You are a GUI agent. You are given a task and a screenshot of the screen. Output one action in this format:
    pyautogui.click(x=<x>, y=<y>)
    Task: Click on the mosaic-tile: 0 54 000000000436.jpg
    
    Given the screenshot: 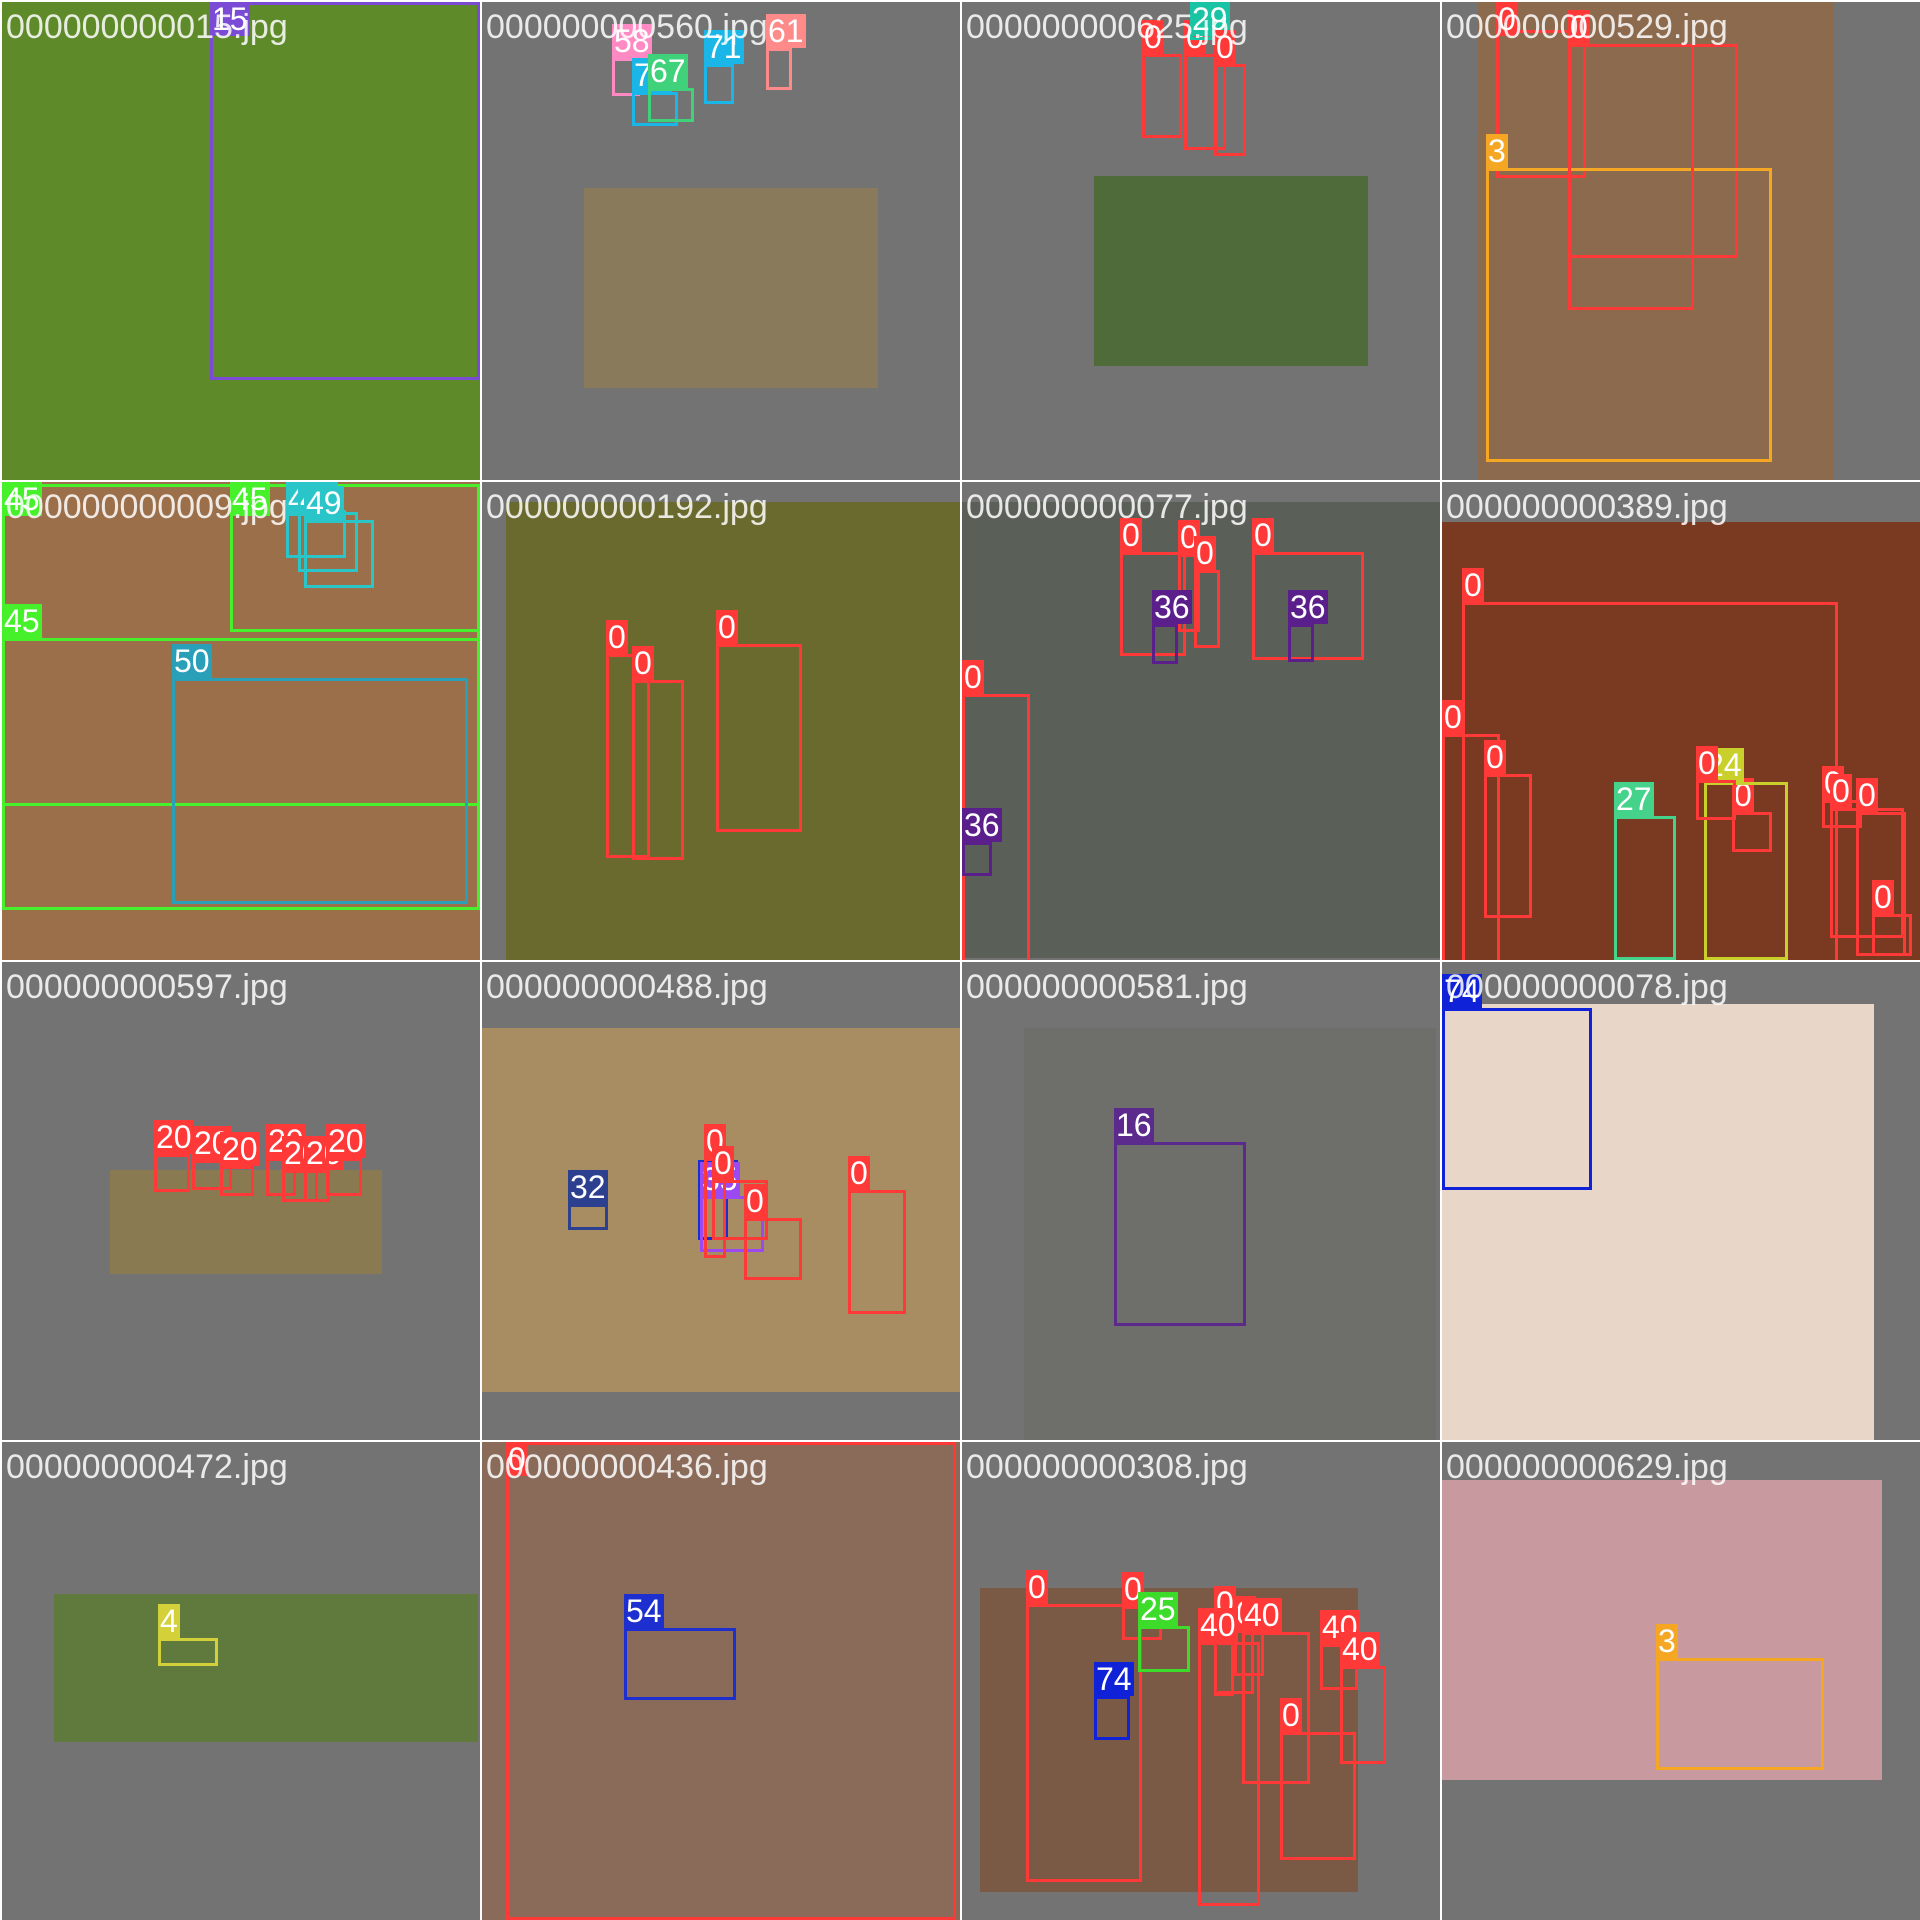 What is the action you would take?
    pyautogui.click(x=721, y=1681)
    